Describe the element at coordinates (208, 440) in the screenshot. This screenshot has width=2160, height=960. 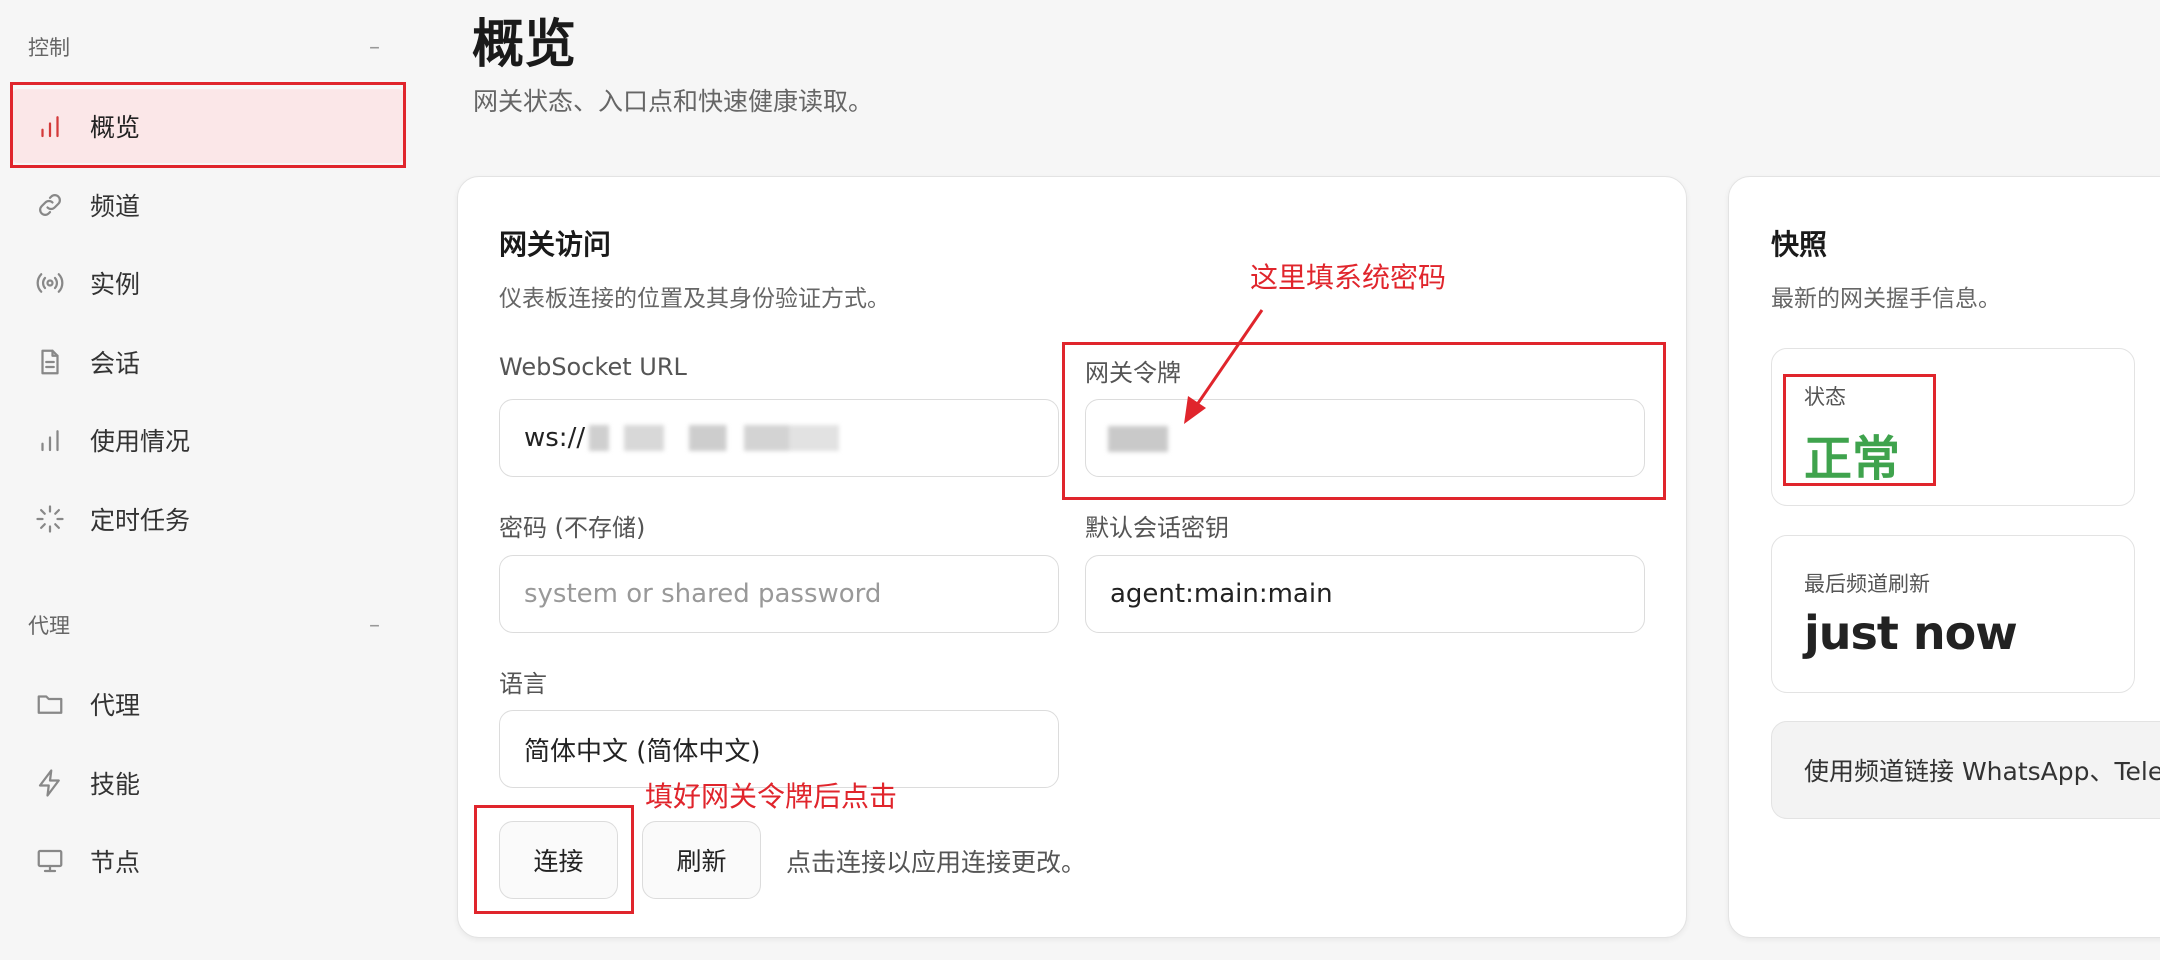
I see `sidebar-item-usage: 使用情况` at that location.